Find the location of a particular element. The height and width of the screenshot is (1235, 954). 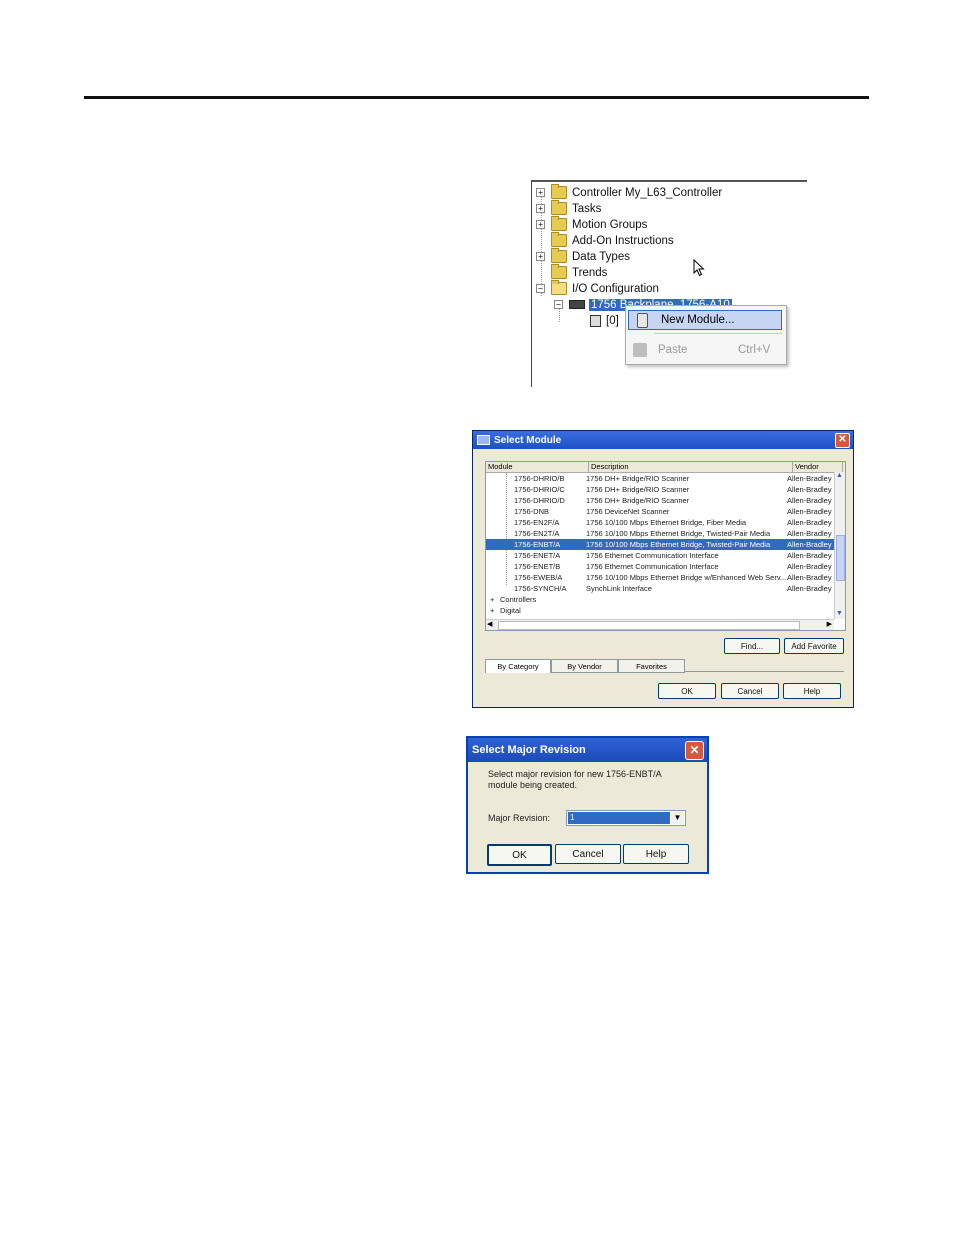

dialog-title: Select Module is located at coordinates (528, 440).